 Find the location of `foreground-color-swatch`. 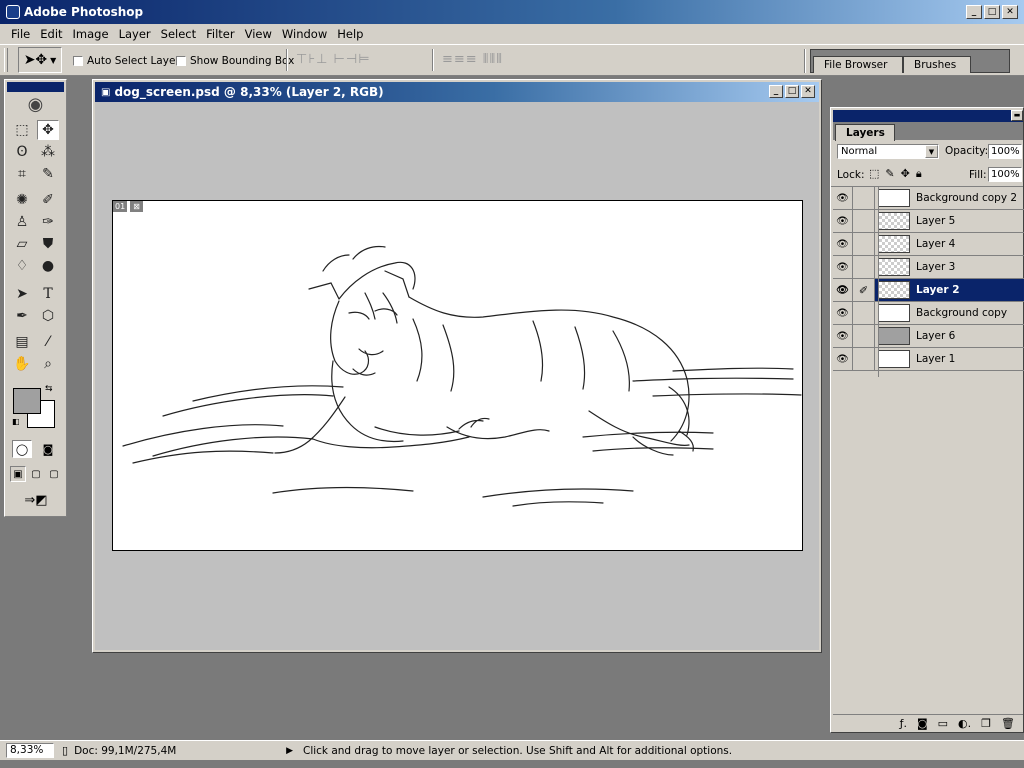

foreground-color-swatch is located at coordinates (27, 401).